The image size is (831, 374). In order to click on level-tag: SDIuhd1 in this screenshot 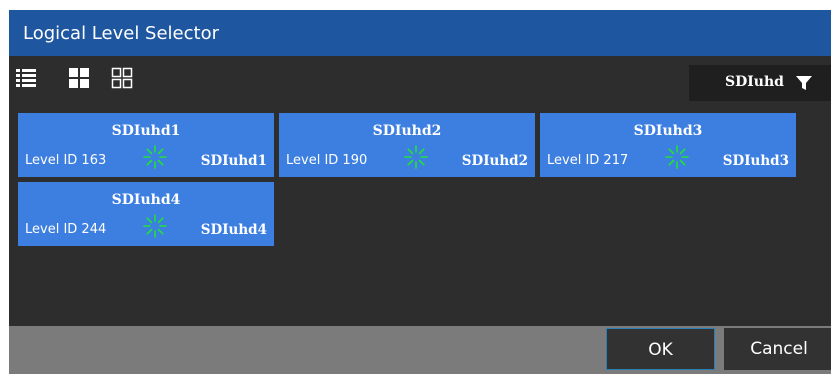, I will do `click(233, 161)`.